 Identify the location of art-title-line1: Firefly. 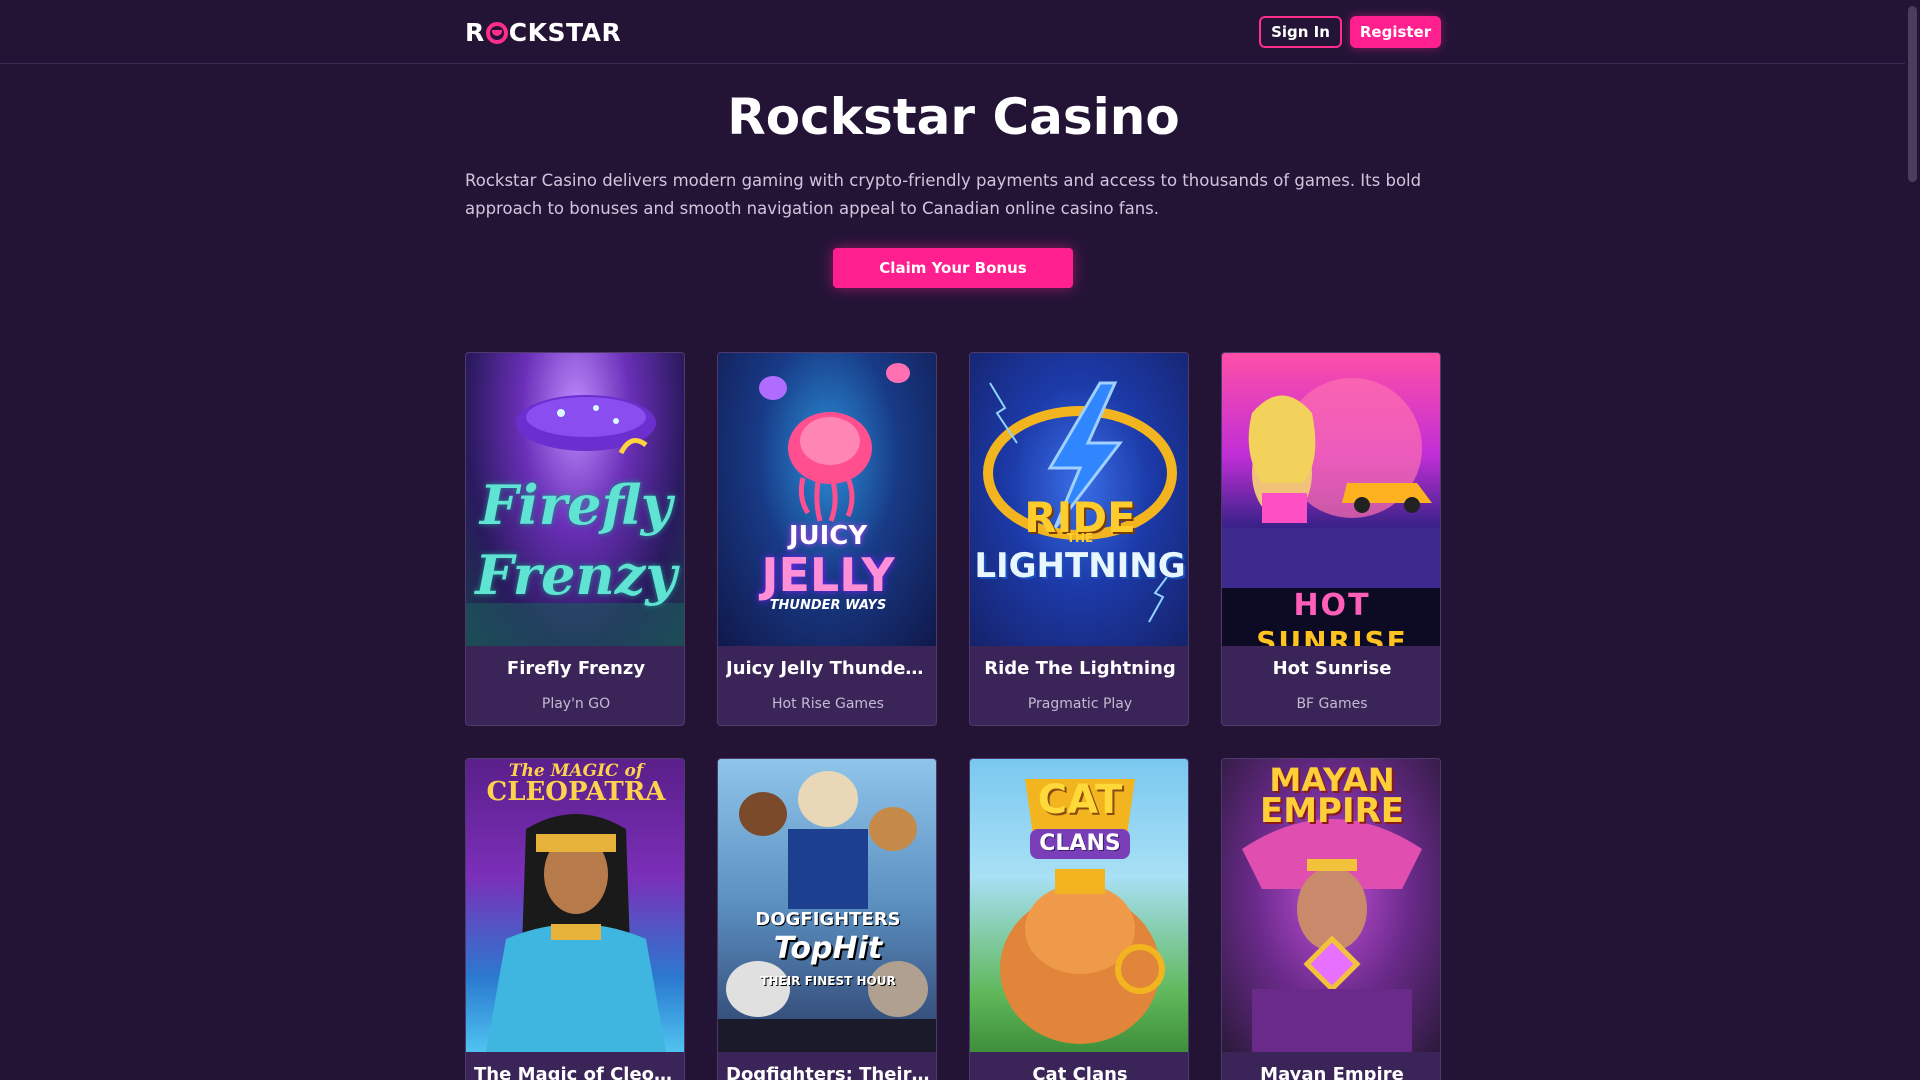
(576, 505).